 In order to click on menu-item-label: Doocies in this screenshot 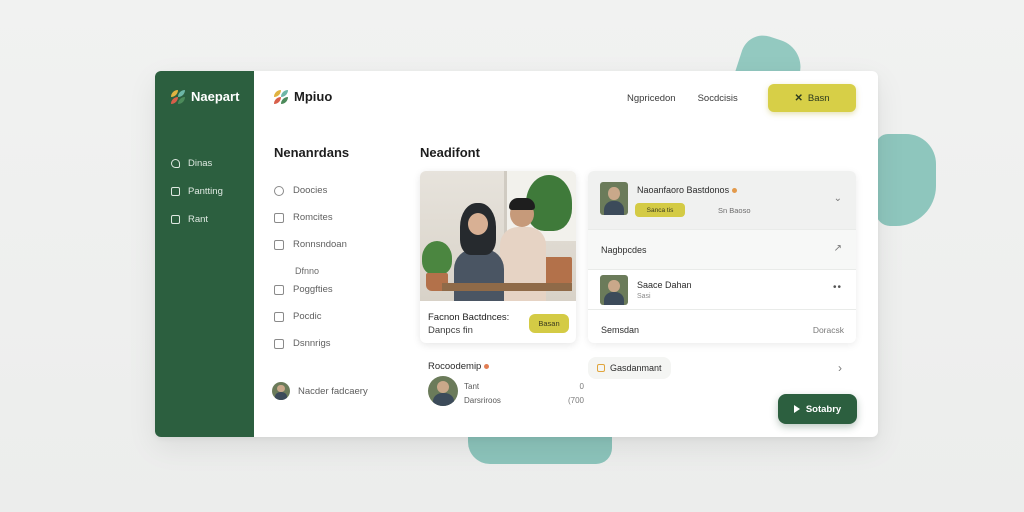, I will do `click(310, 190)`.